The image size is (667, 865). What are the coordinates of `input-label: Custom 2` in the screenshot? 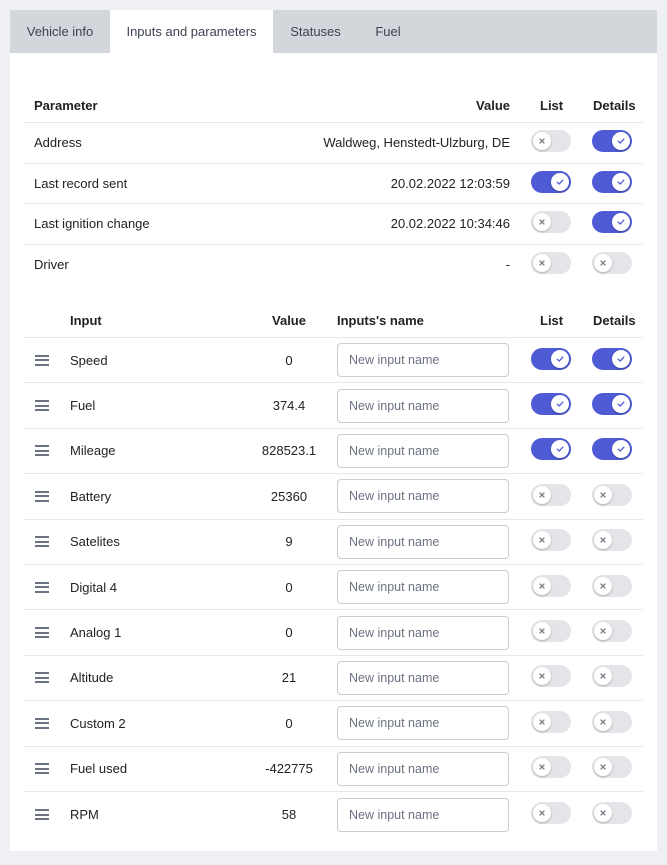 It's located at (98, 723).